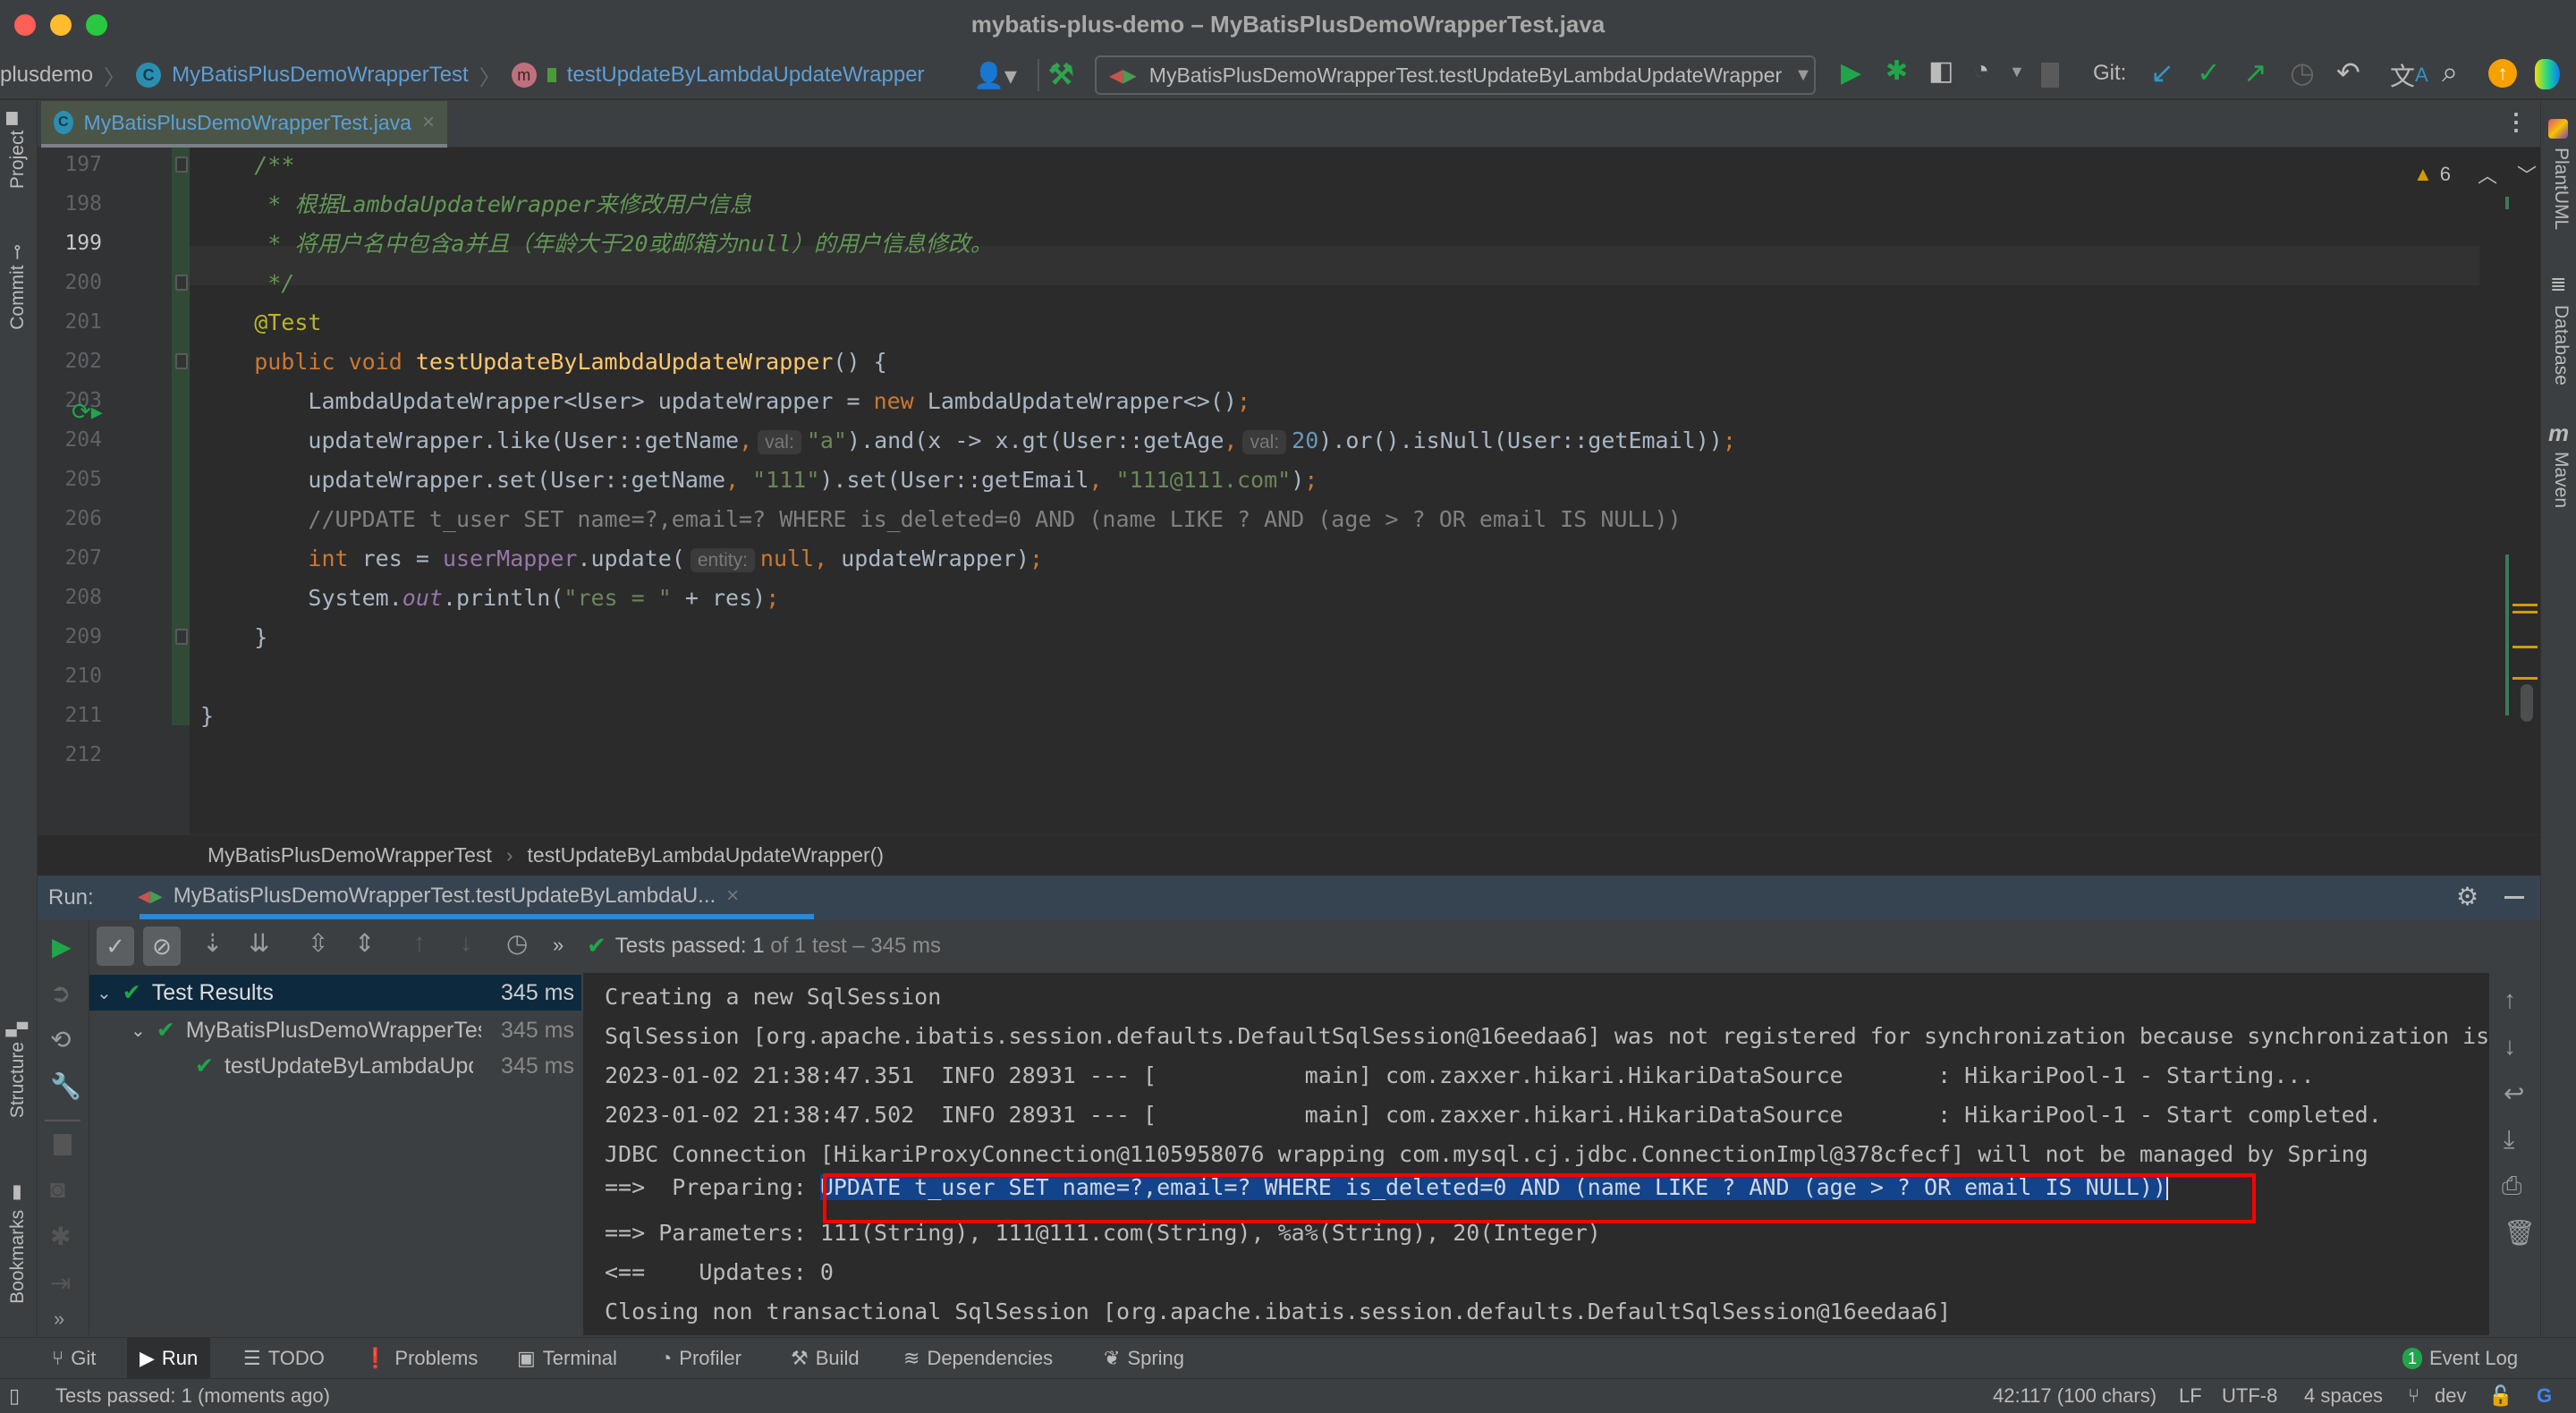 The height and width of the screenshot is (1413, 2576). What do you see at coordinates (2516, 122) in the screenshot?
I see `more-options-icon: ⋮` at bounding box center [2516, 122].